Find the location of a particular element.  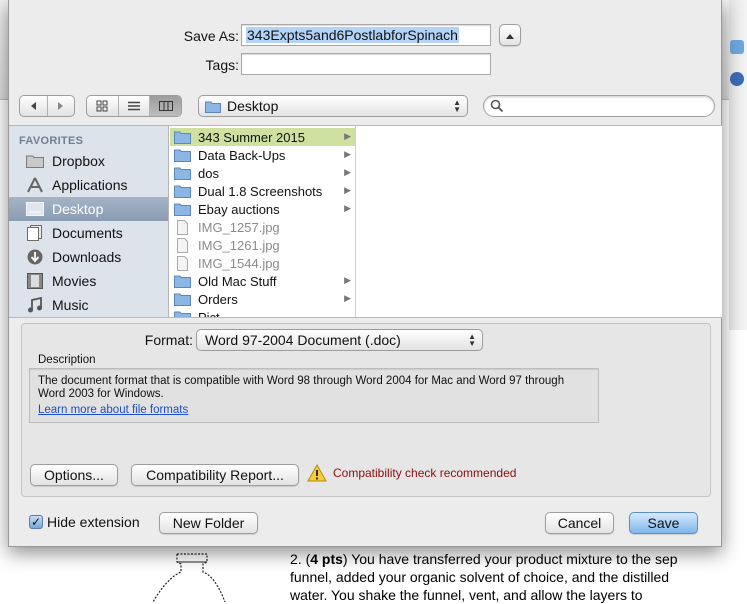

list-item: Pict is located at coordinates (262, 312).